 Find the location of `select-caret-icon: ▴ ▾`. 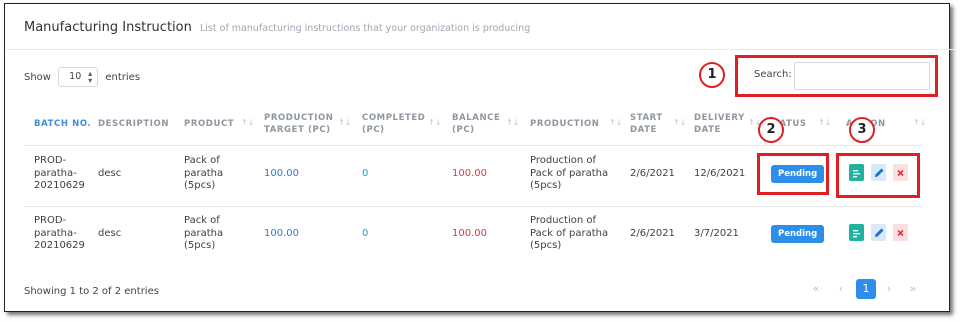

select-caret-icon: ▴ ▾ is located at coordinates (90, 77).